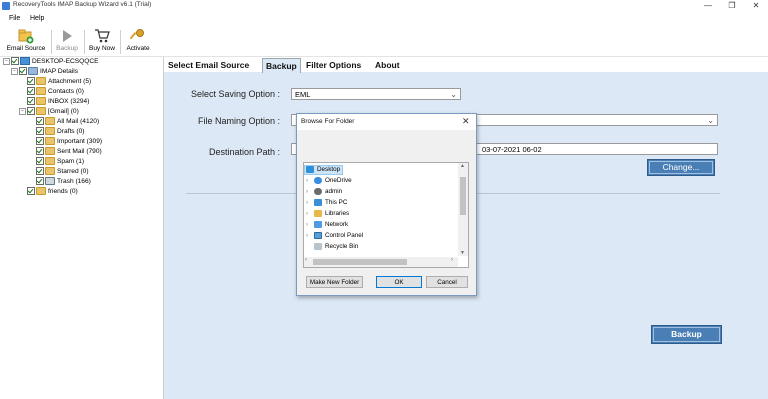 The image size is (768, 399). I want to click on tree-item: Sent Mail (790), so click(69, 152).